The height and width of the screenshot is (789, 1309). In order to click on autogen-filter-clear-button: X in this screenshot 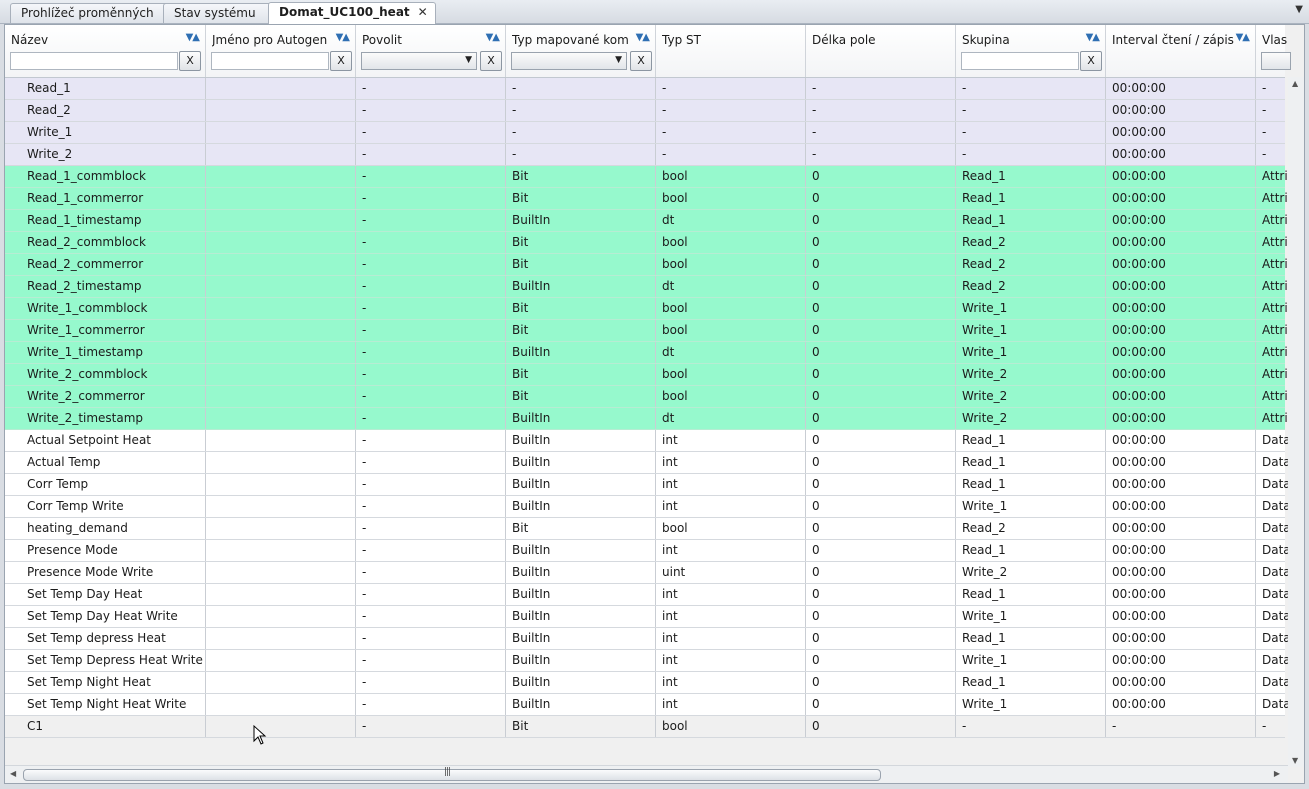, I will do `click(341, 61)`.